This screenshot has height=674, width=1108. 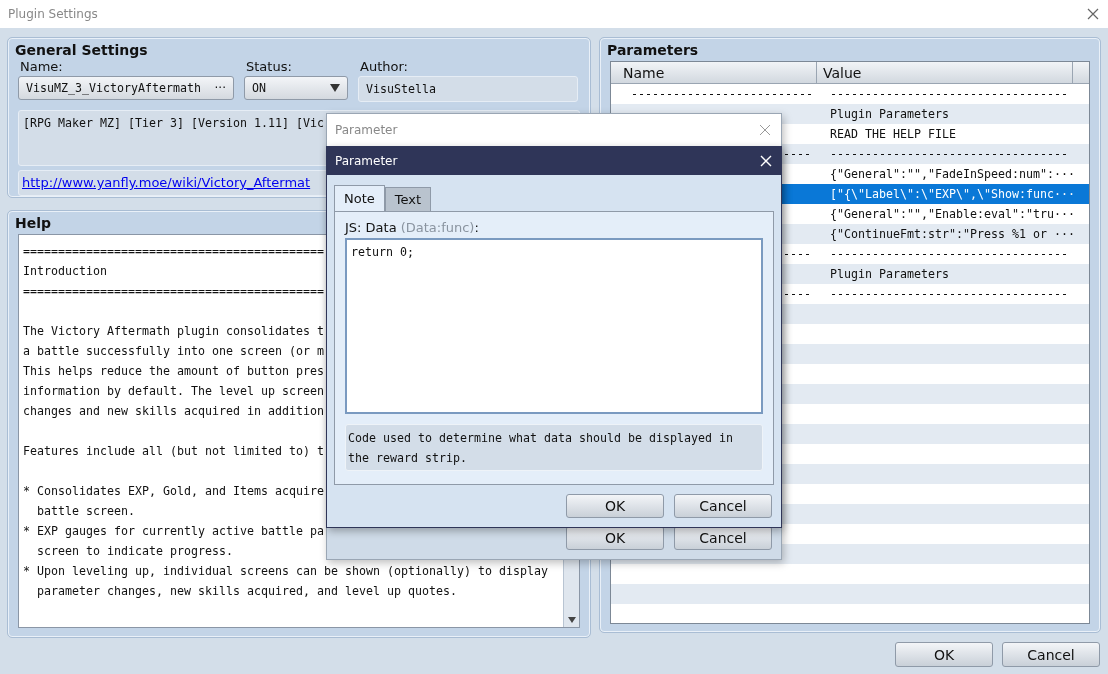 I want to click on table-row: -------------------------- ----------------------------------, so click(x=850, y=94).